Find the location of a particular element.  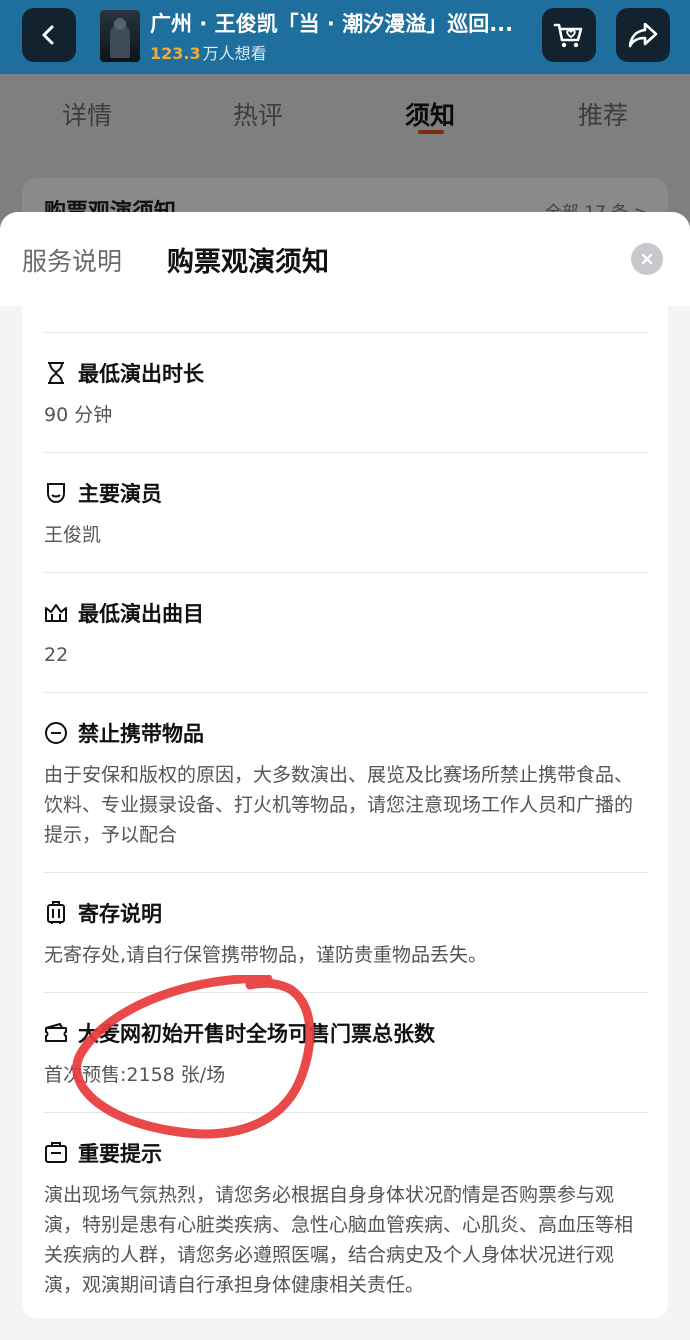

close-icon is located at coordinates (647, 259).